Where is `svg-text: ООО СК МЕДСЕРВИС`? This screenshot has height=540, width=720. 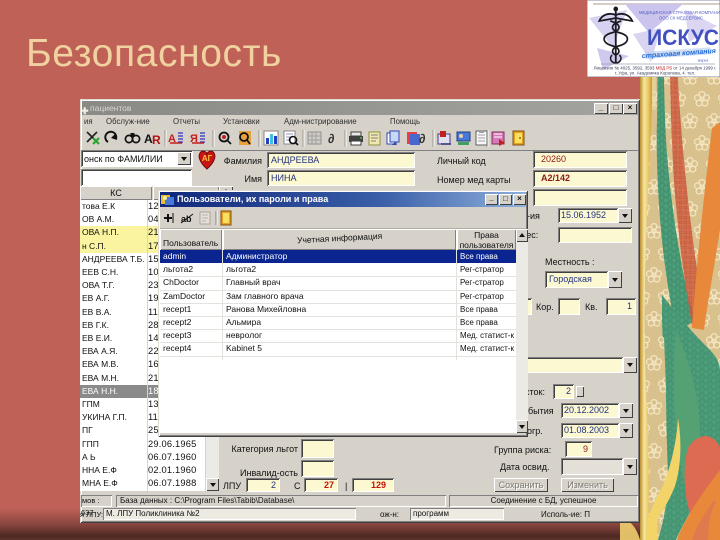
svg-text: ООО СК МЕДСЕРВИС is located at coordinates (681, 18).